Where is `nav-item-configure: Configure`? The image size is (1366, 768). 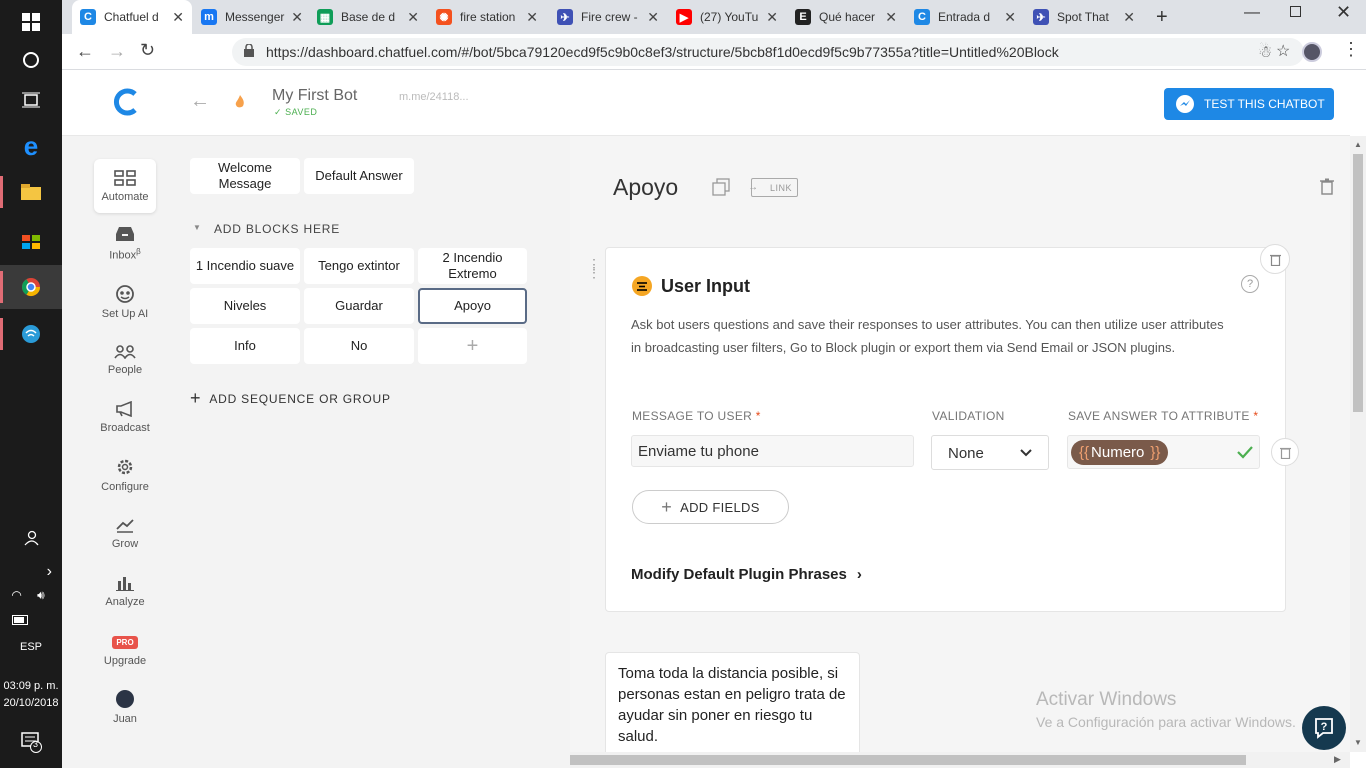 nav-item-configure: Configure is located at coordinates (125, 475).